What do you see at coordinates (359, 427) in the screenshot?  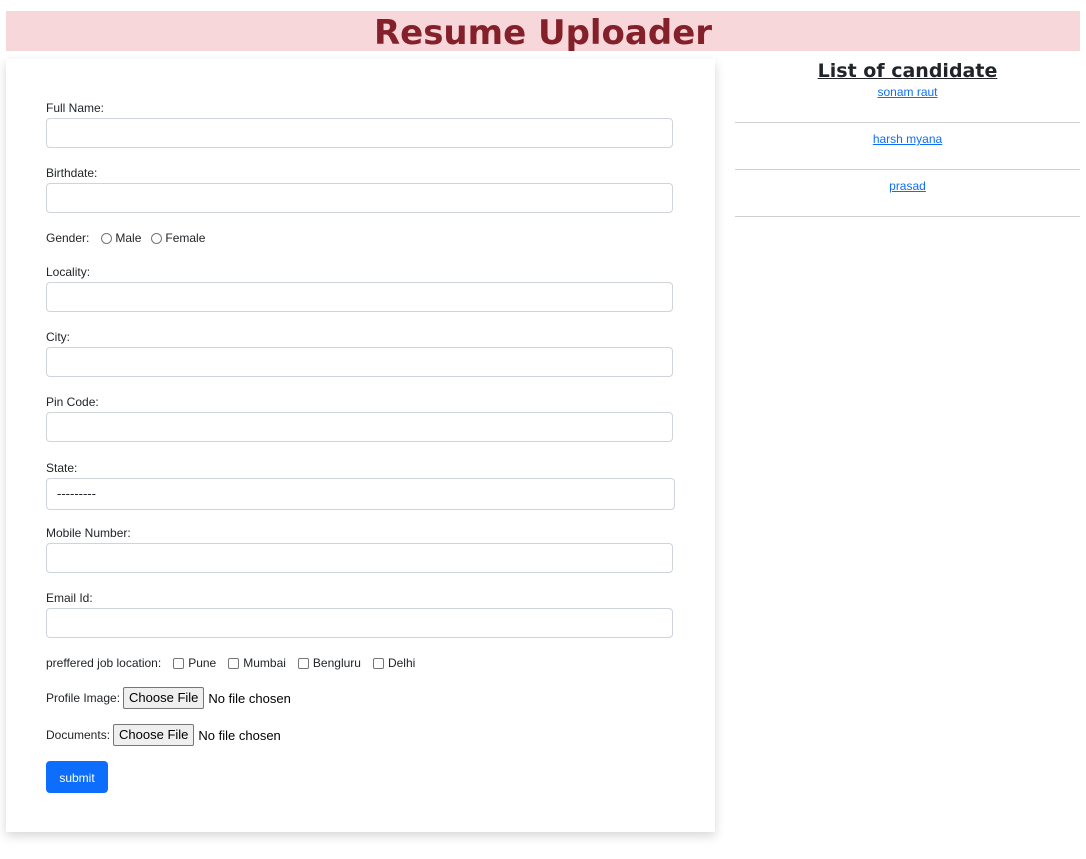 I see `pin-code-input` at bounding box center [359, 427].